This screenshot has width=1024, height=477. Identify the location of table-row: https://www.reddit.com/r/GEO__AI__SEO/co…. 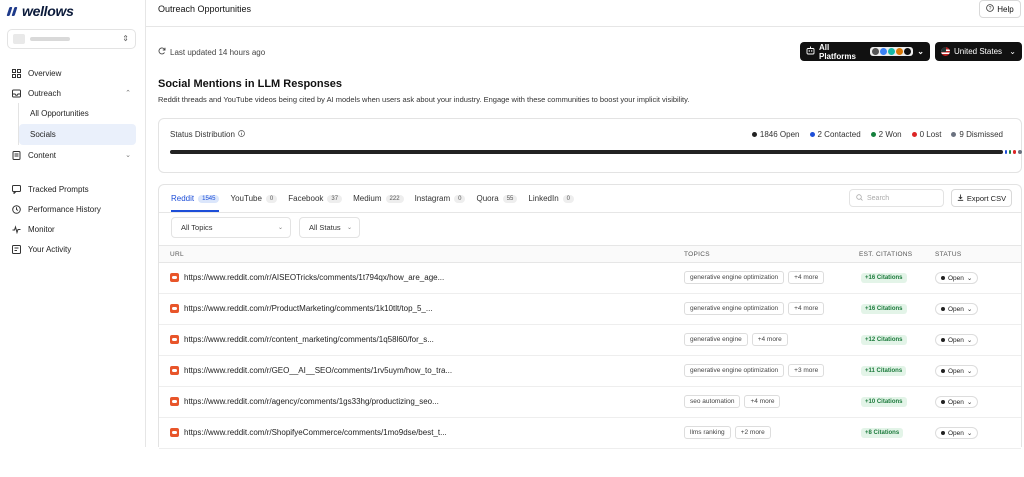
(590, 371).